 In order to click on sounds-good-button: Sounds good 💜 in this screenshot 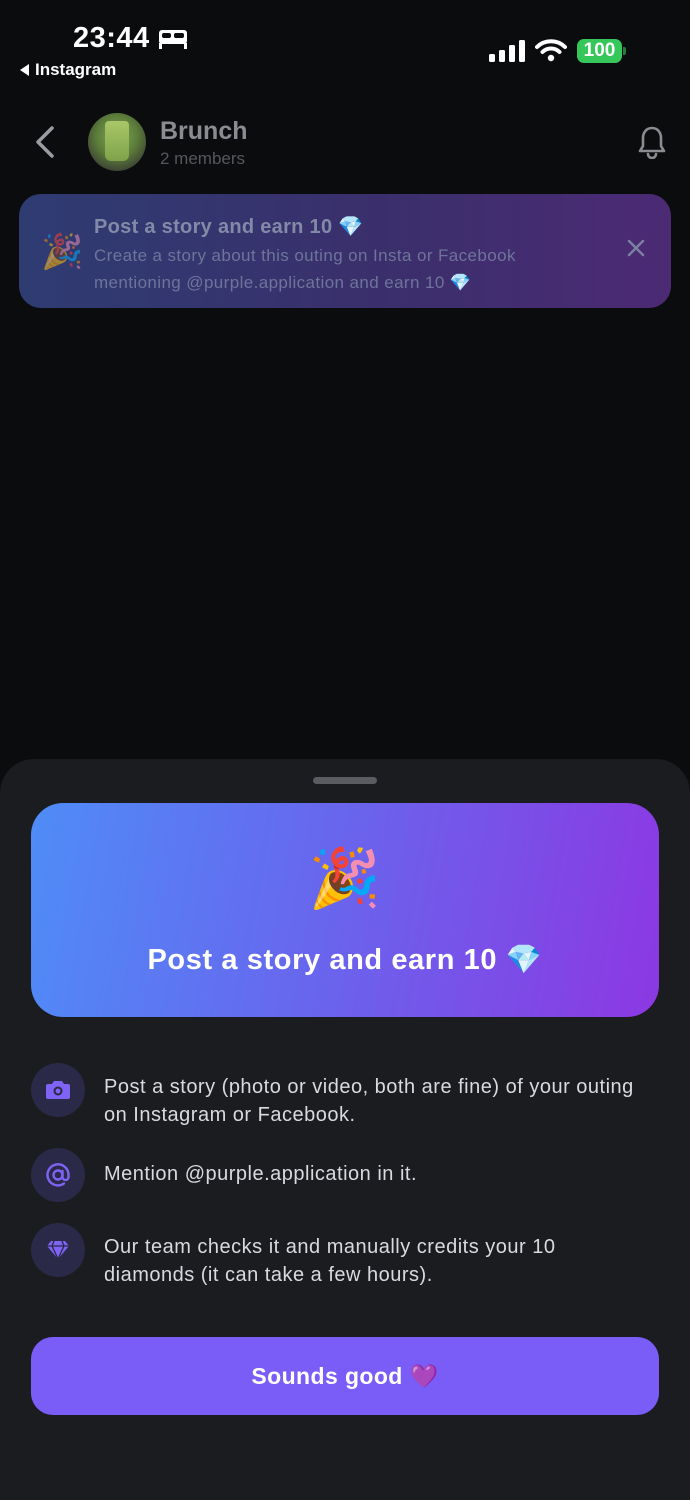, I will do `click(345, 1376)`.